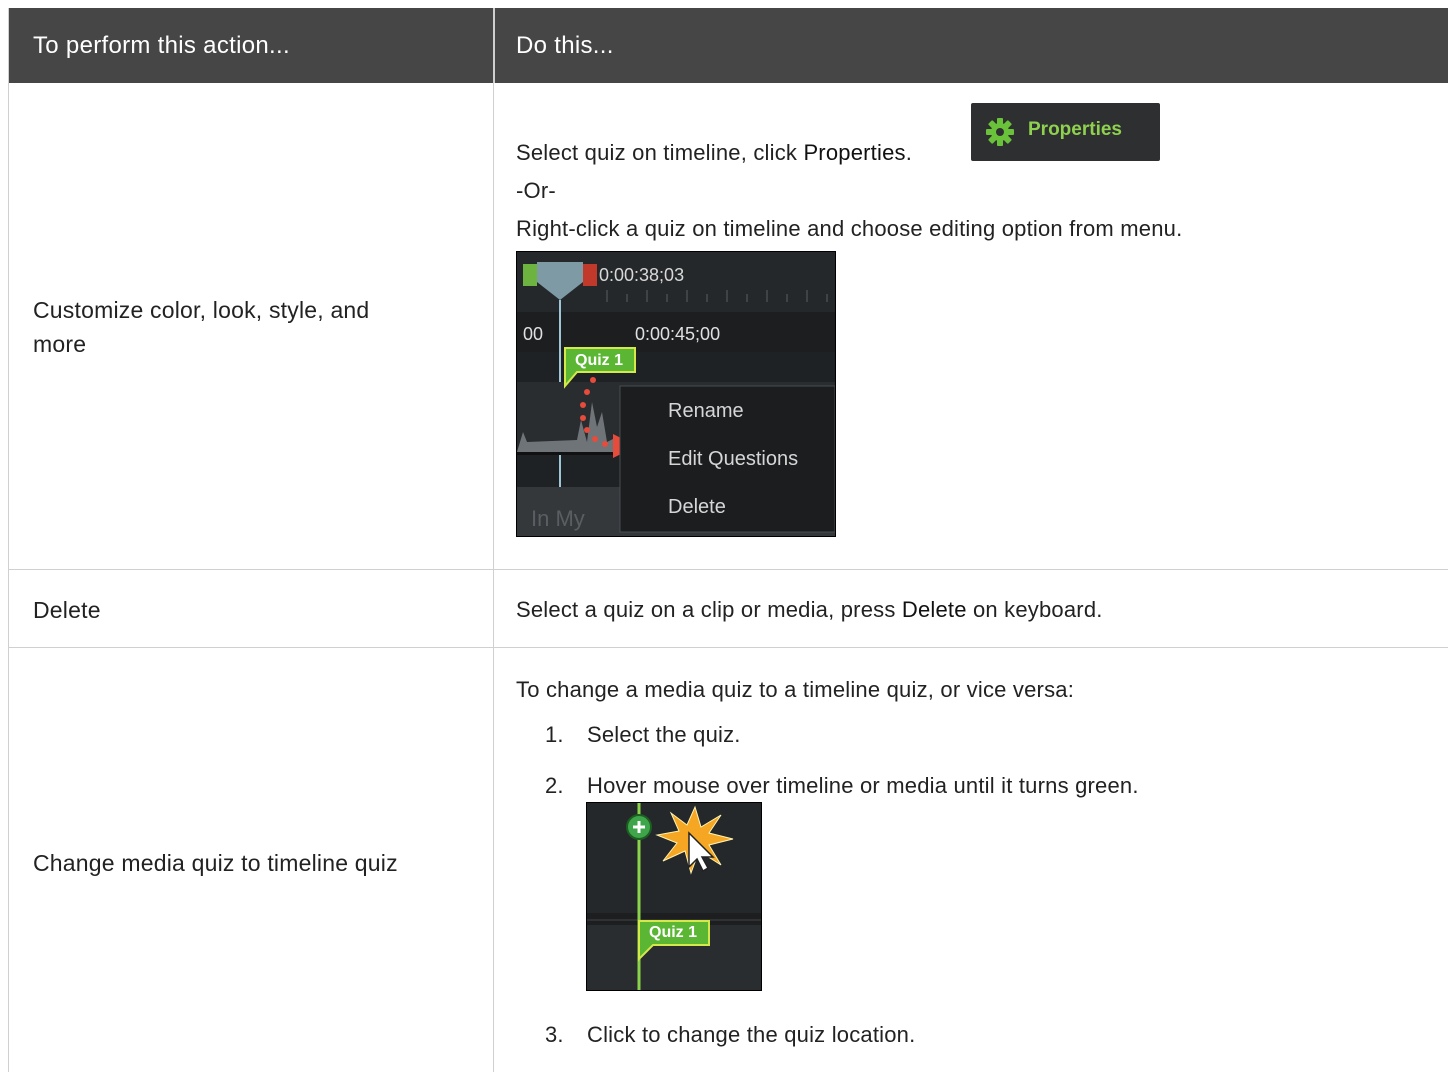  Describe the element at coordinates (201, 310) in the screenshot. I see `row1-action-line1: Customize color, look, style, and` at that location.